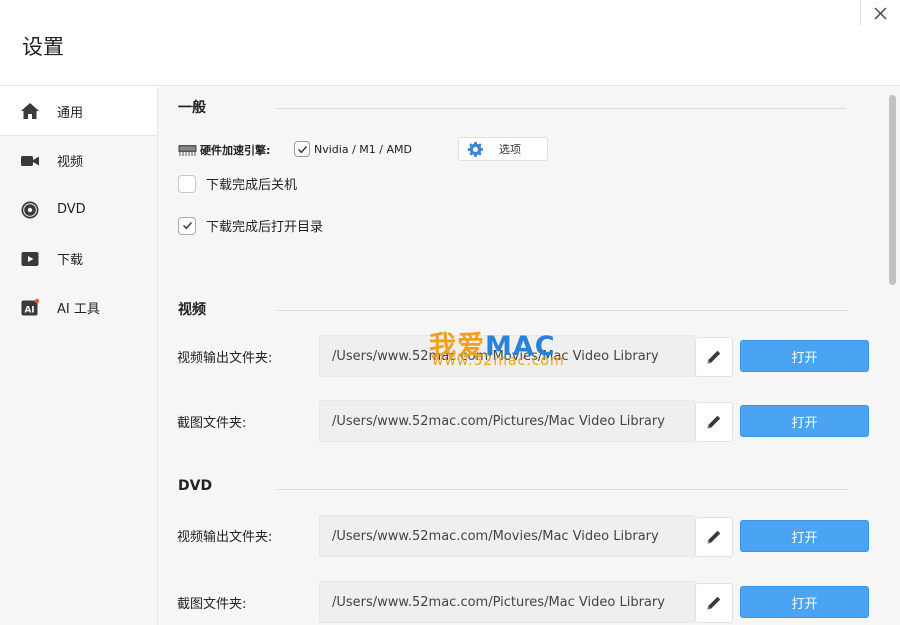  I want to click on vertical-scrollbar, so click(892, 356).